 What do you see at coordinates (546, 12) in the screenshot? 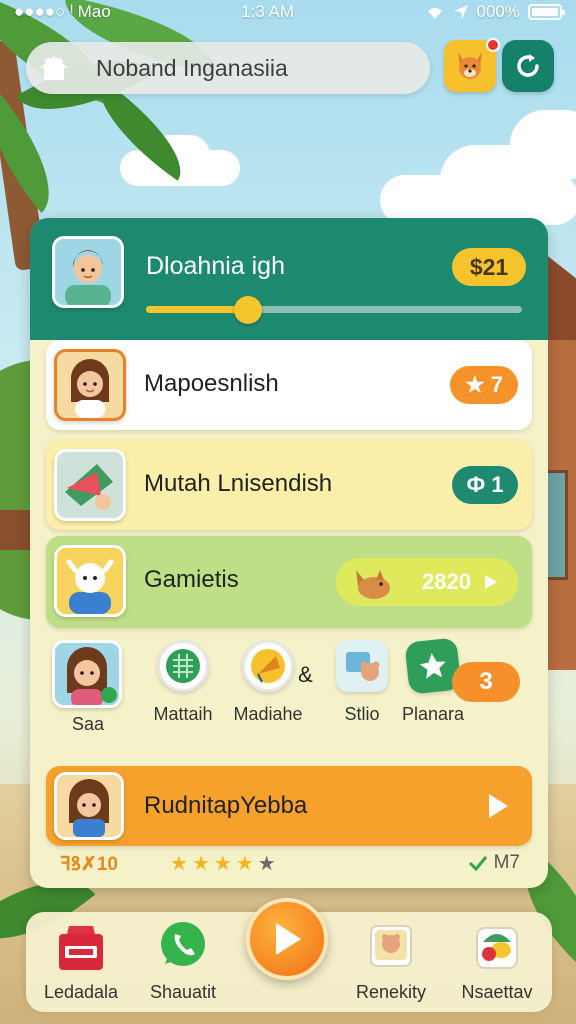
I see `battery-icon` at bounding box center [546, 12].